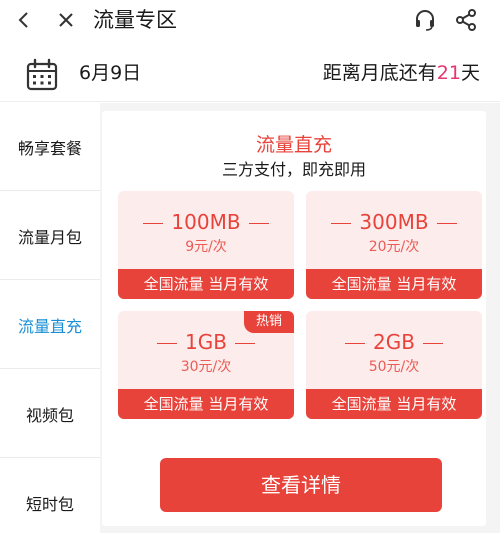  What do you see at coordinates (250, 74) in the screenshot?
I see `date-bar: 6月9日 距离月底还有21天` at bounding box center [250, 74].